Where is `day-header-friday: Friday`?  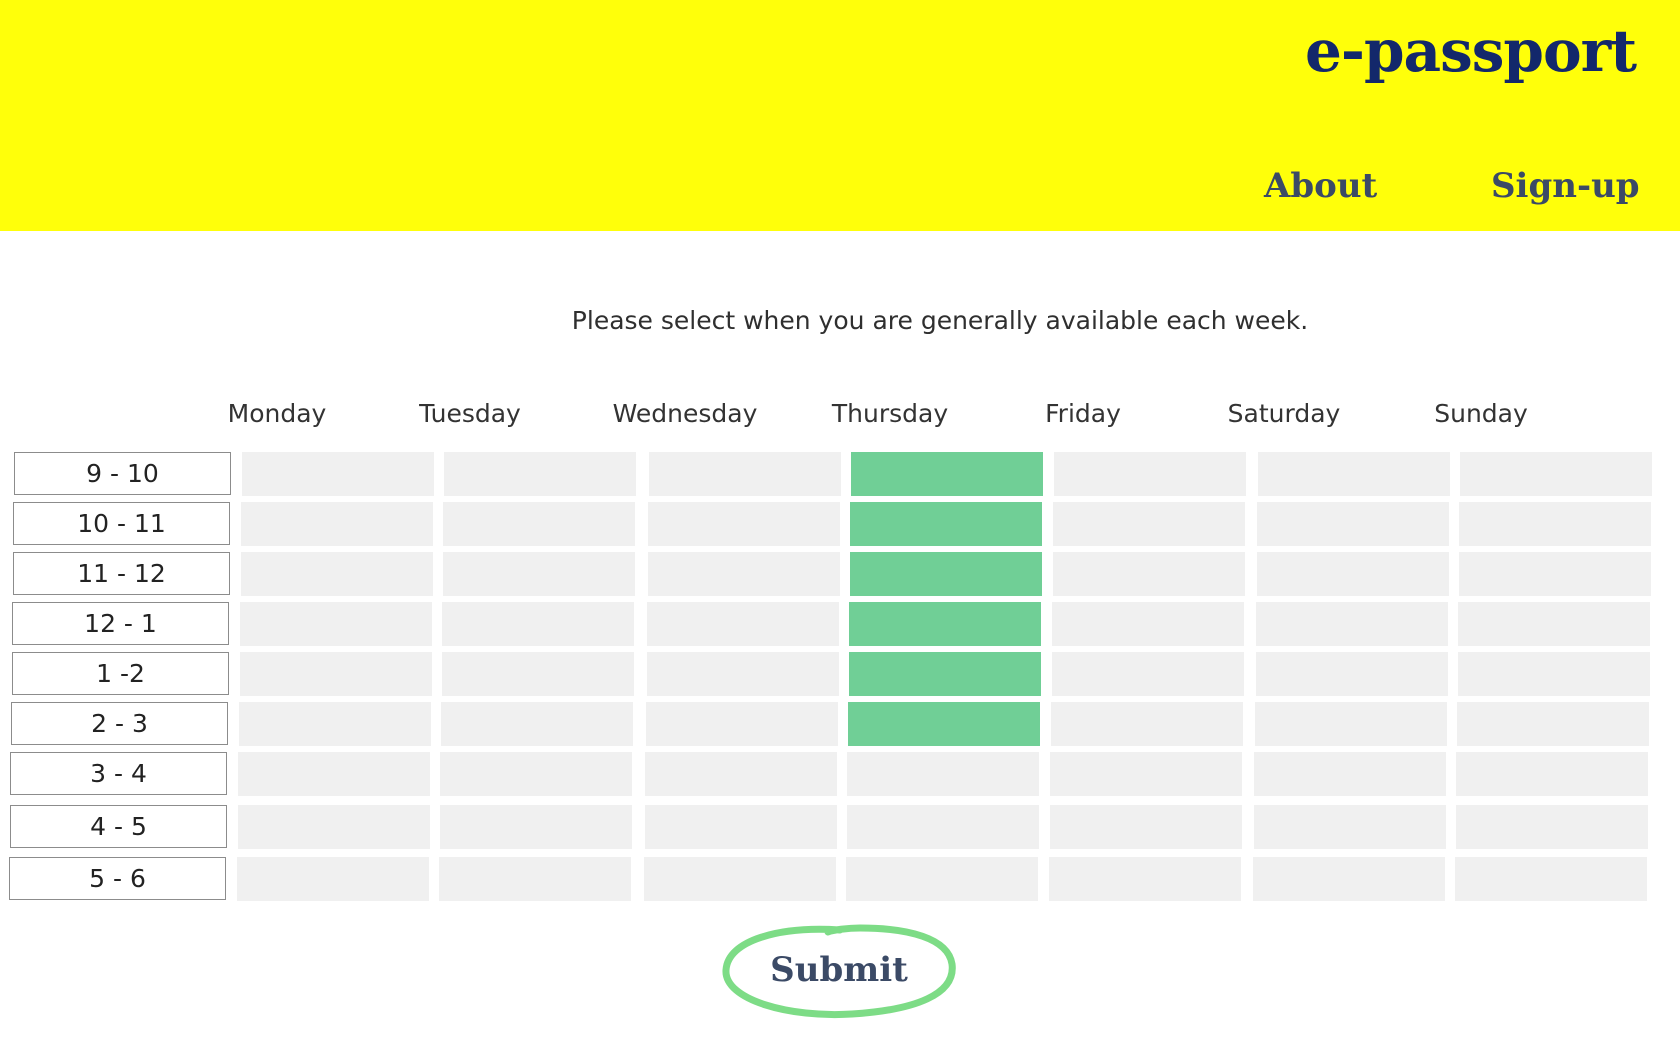
day-header-friday: Friday is located at coordinates (1083, 413).